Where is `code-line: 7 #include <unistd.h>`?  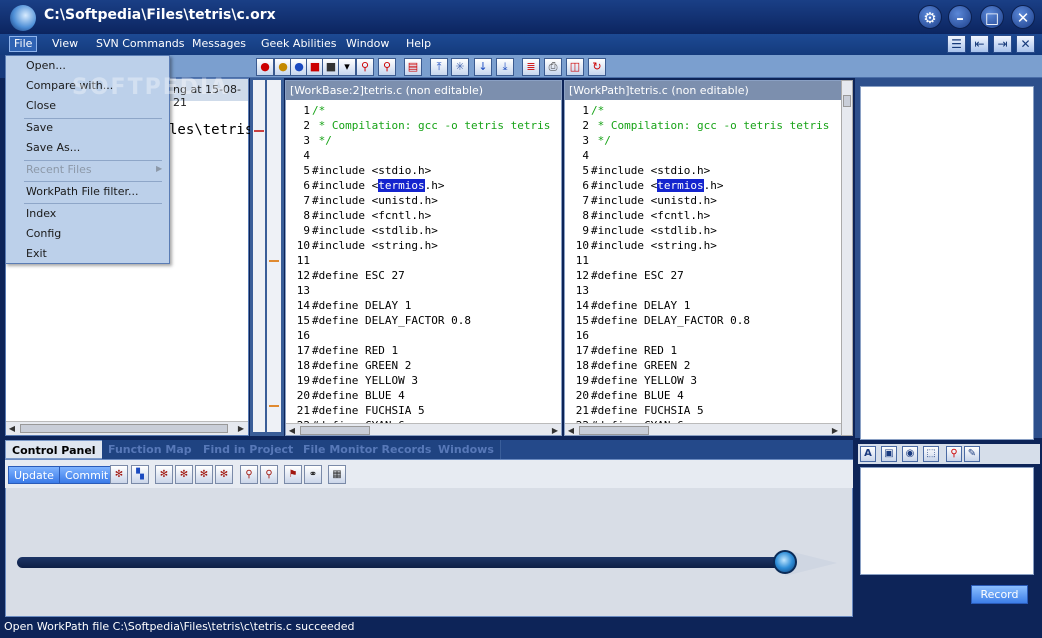 code-line: 7 #include <unistd.h> is located at coordinates (703, 200).